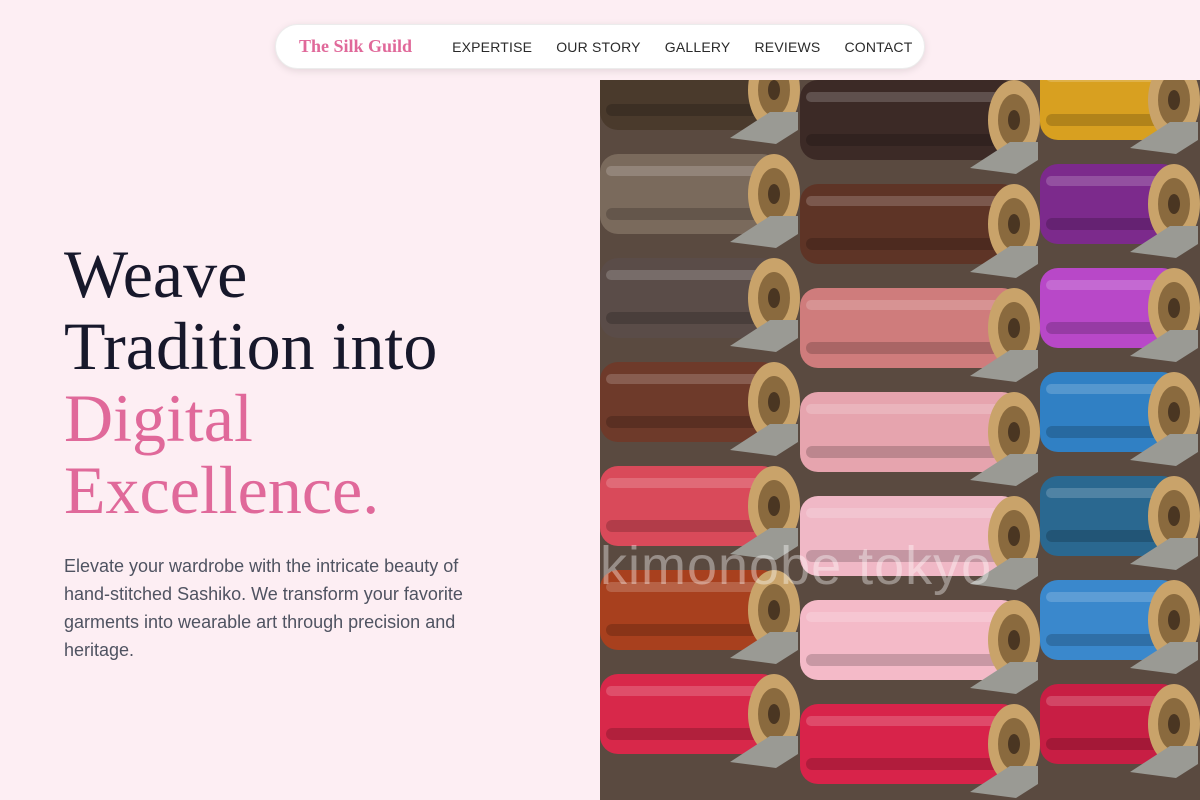 Image resolution: width=1200 pixels, height=800 pixels. Describe the element at coordinates (787, 47) in the screenshot. I see `nav-link-reviews: REVIEWS` at that location.